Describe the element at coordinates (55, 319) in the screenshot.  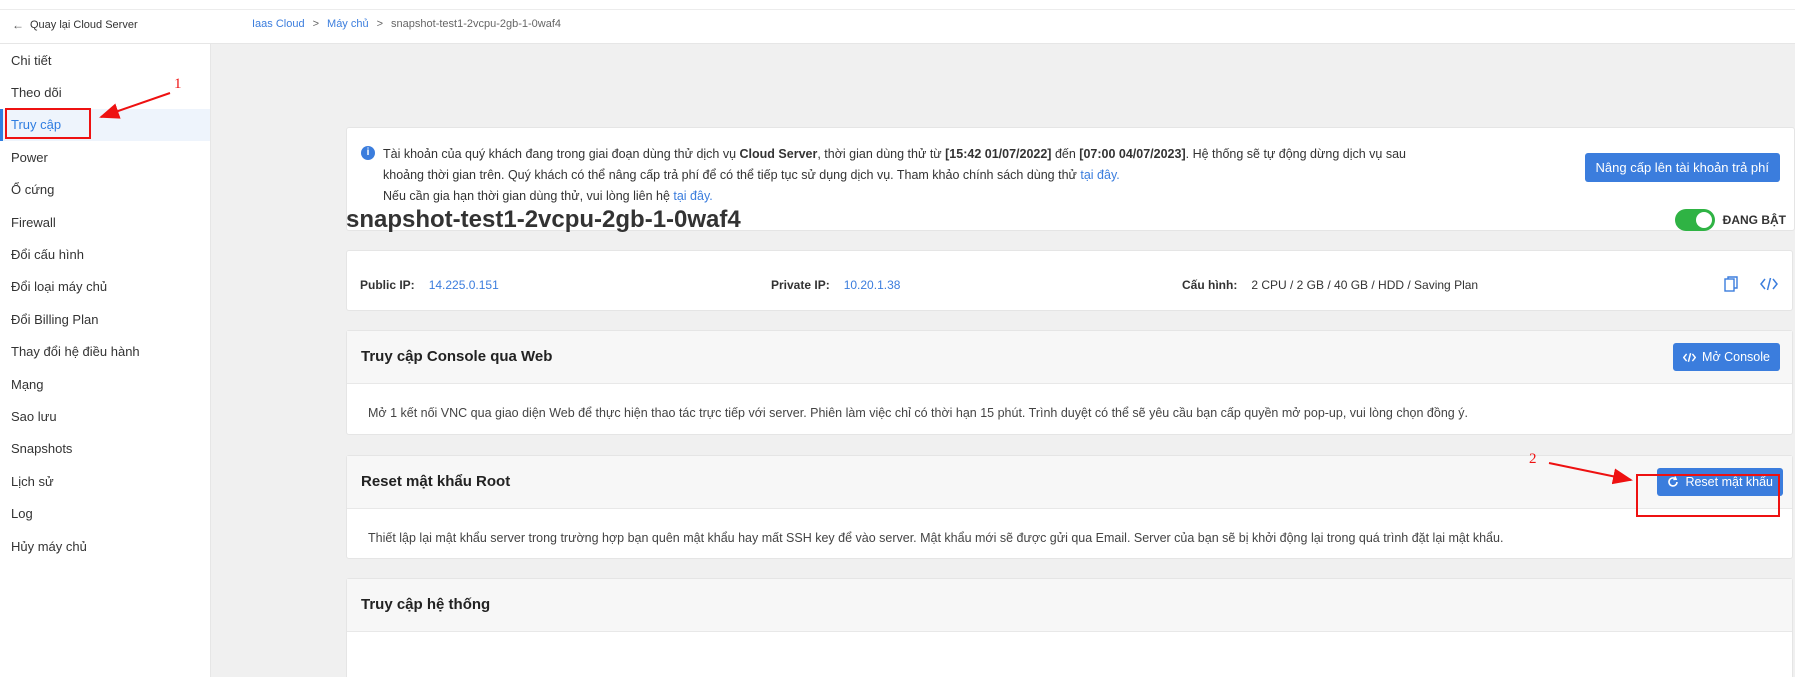
I see `sidebar-item-label: Đổi Billing Plan` at that location.